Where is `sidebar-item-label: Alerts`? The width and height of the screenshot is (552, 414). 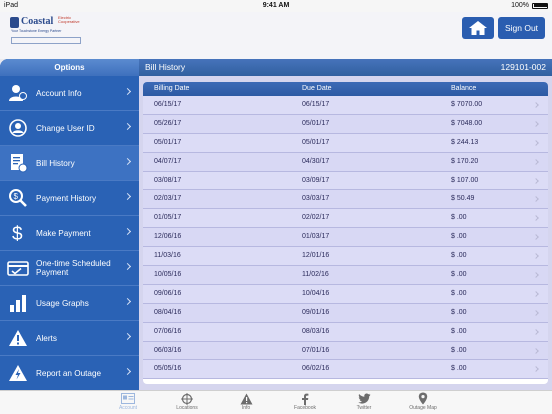
sidebar-item-label: Alerts is located at coordinates (46, 338).